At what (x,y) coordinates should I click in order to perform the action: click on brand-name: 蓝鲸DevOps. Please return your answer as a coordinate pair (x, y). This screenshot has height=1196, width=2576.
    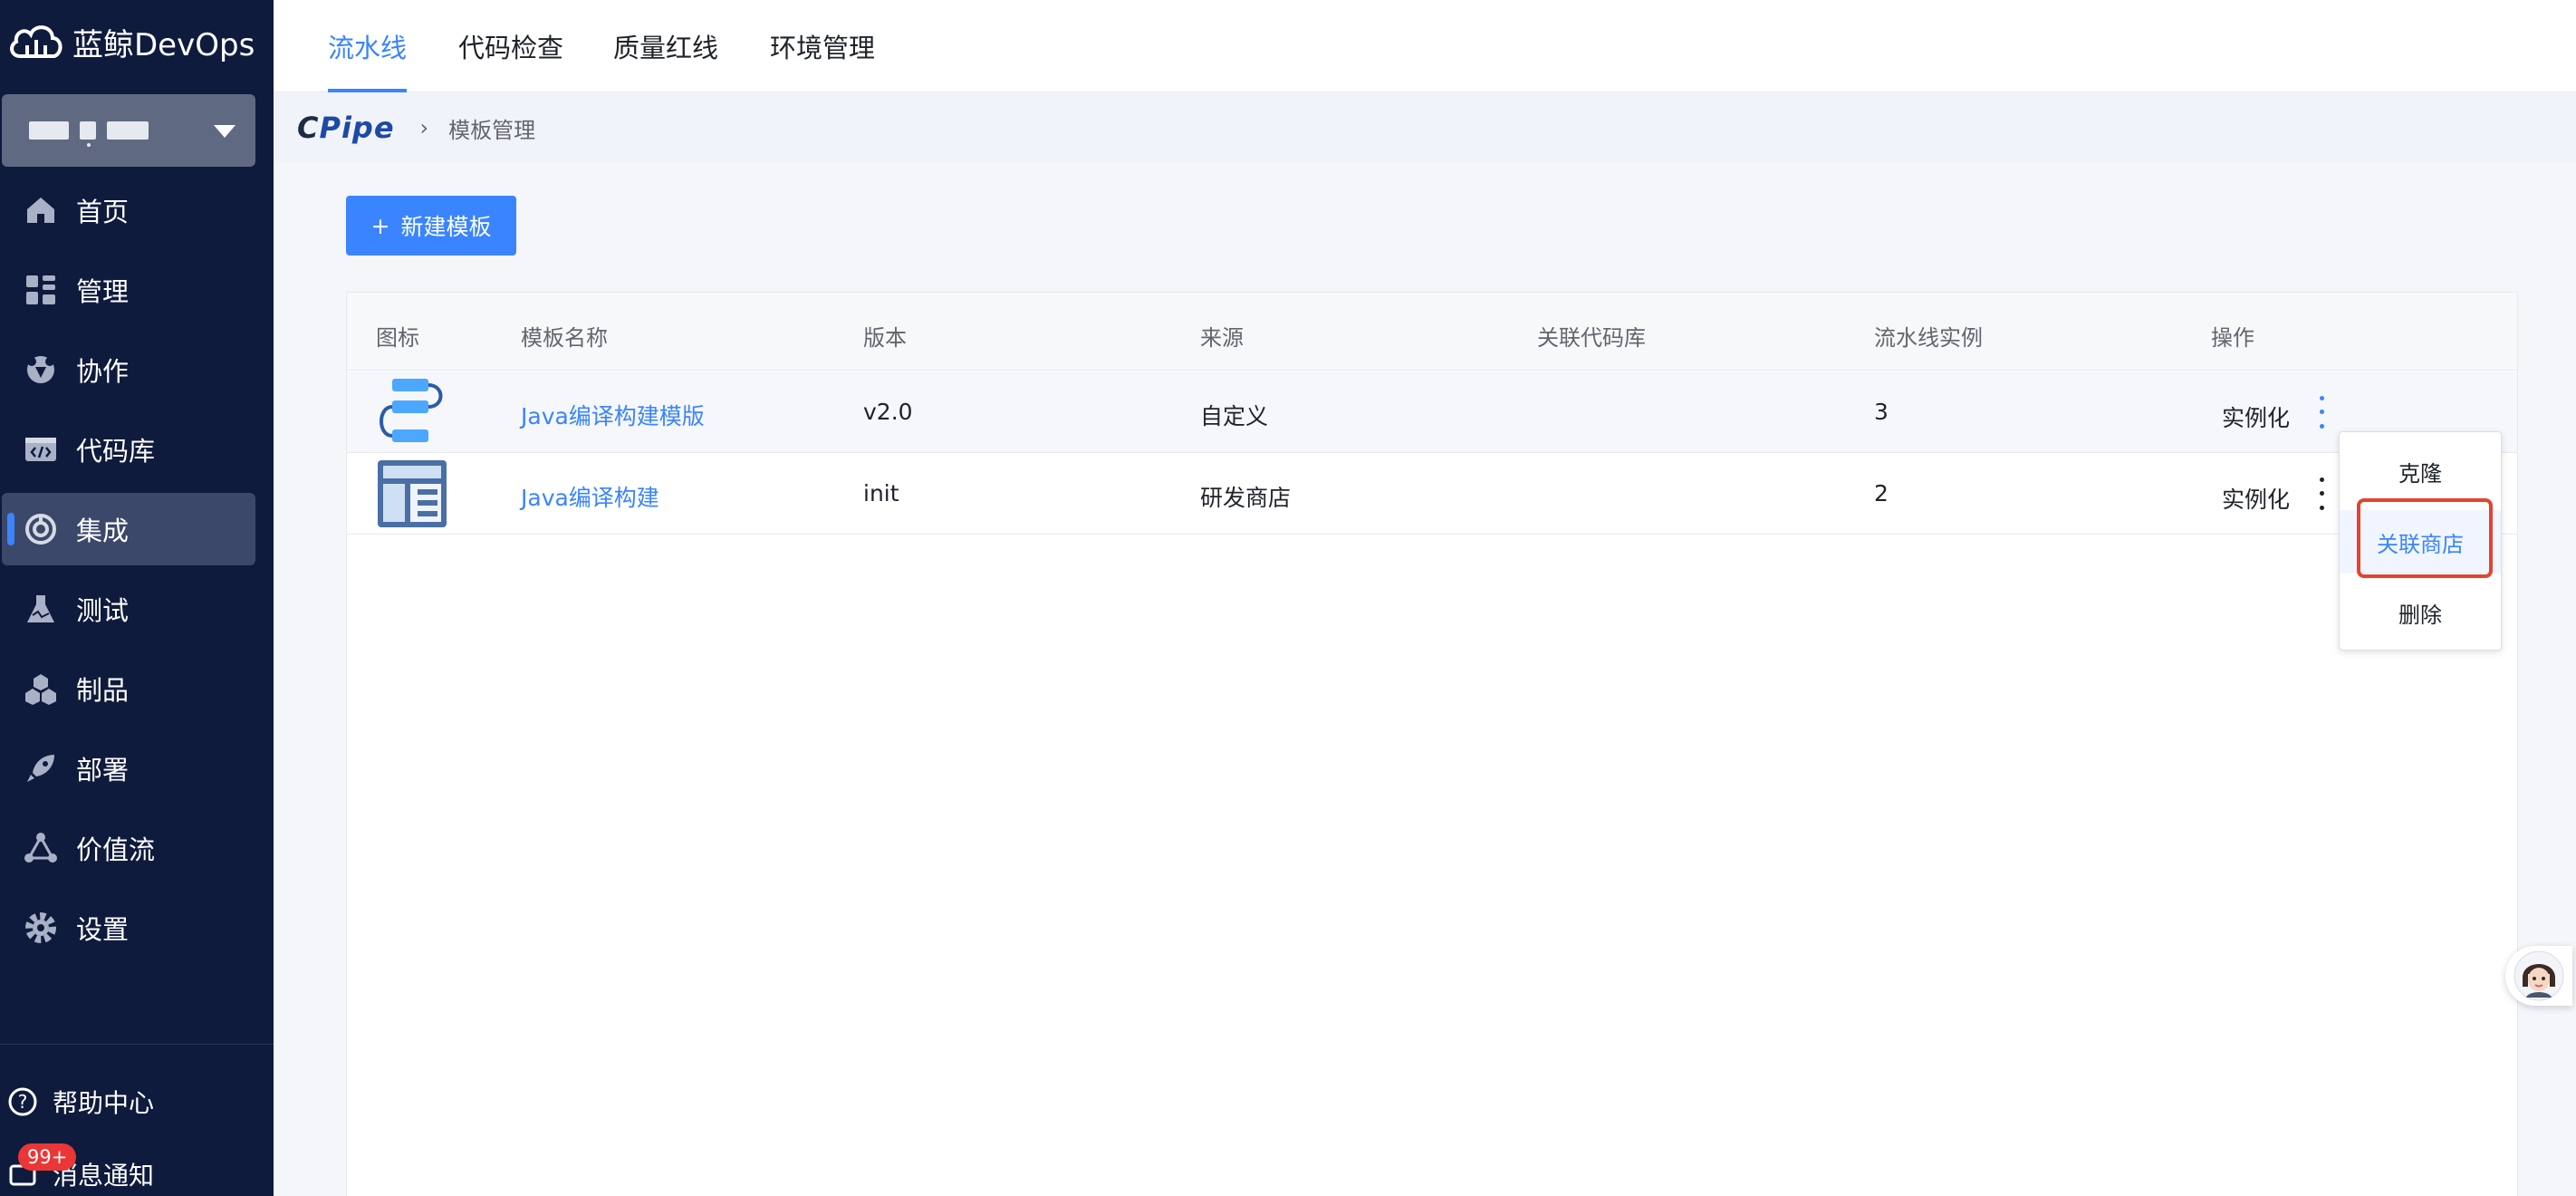
    Looking at the image, I should click on (163, 44).